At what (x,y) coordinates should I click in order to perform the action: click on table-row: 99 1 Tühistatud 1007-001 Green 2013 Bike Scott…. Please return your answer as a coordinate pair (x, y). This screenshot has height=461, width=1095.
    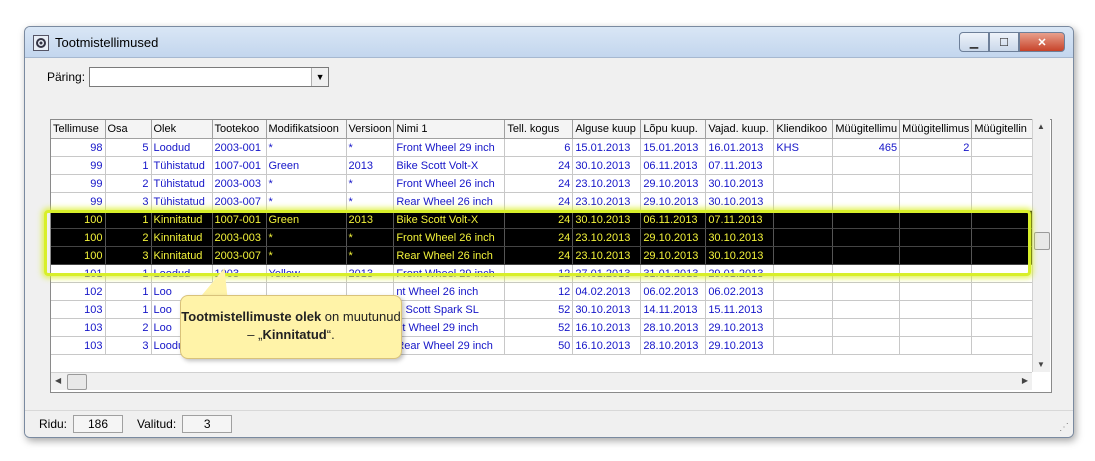
    Looking at the image, I should click on (546, 165).